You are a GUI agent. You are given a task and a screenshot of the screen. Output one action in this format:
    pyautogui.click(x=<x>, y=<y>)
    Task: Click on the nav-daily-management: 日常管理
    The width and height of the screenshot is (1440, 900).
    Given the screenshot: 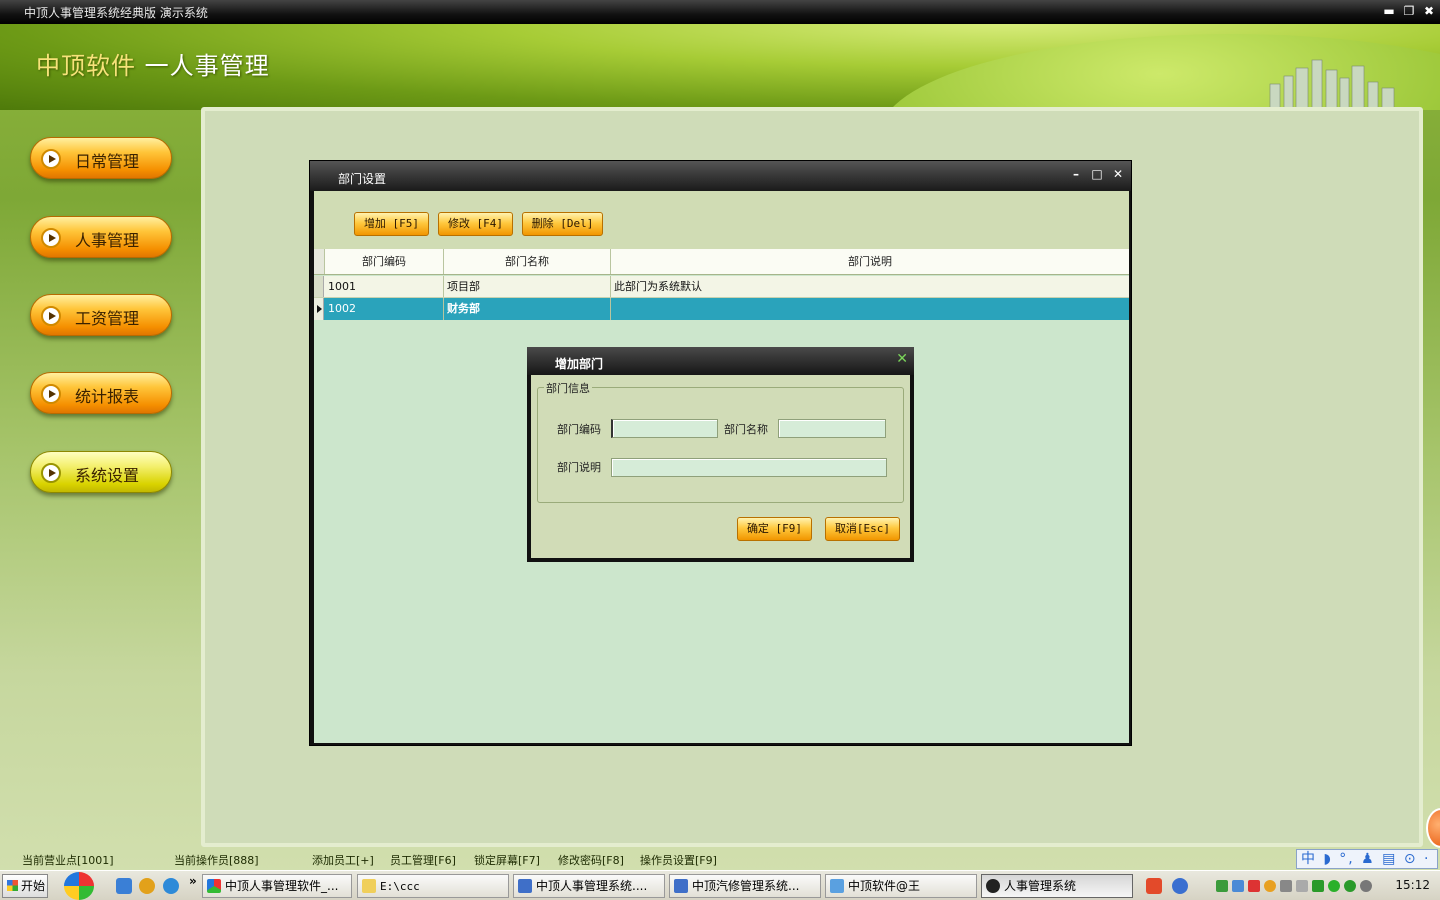 What is the action you would take?
    pyautogui.click(x=101, y=158)
    